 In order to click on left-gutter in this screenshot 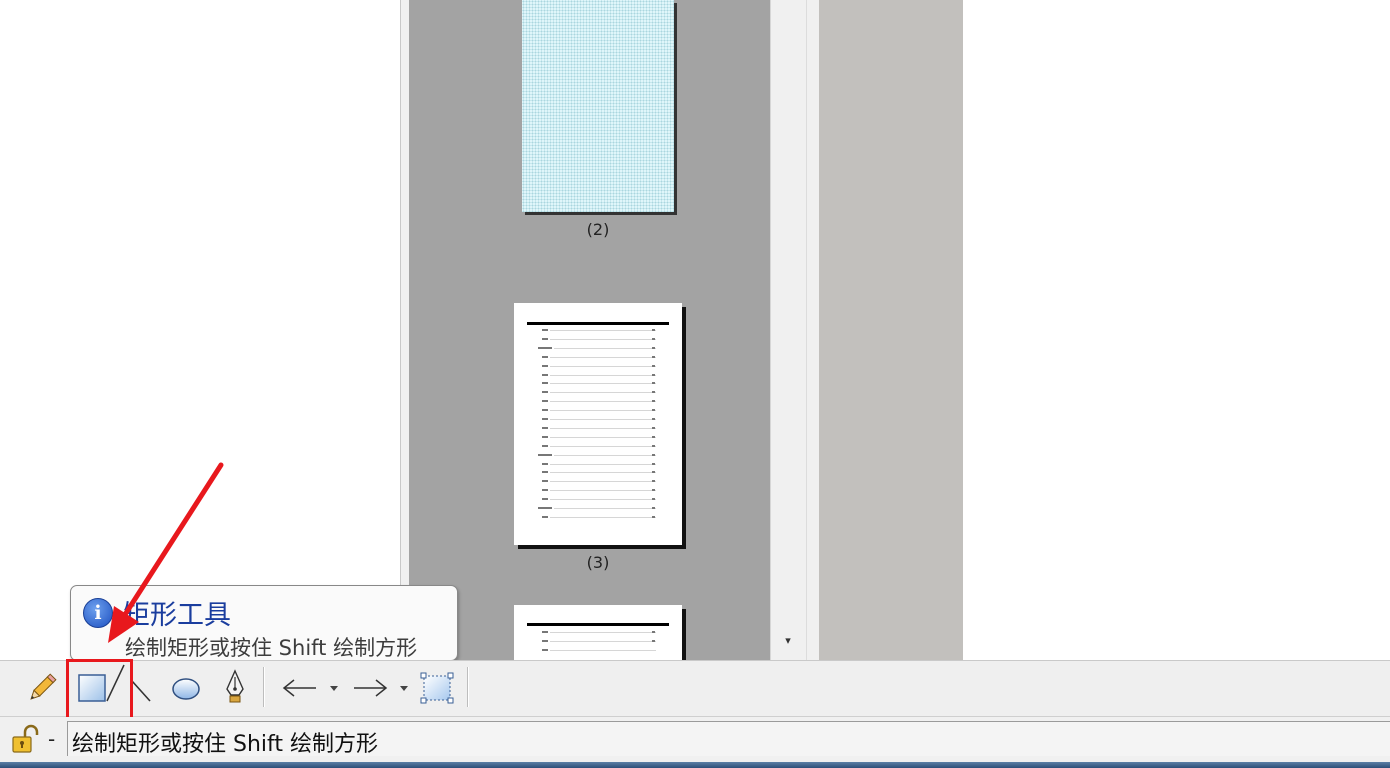, I will do `click(405, 330)`.